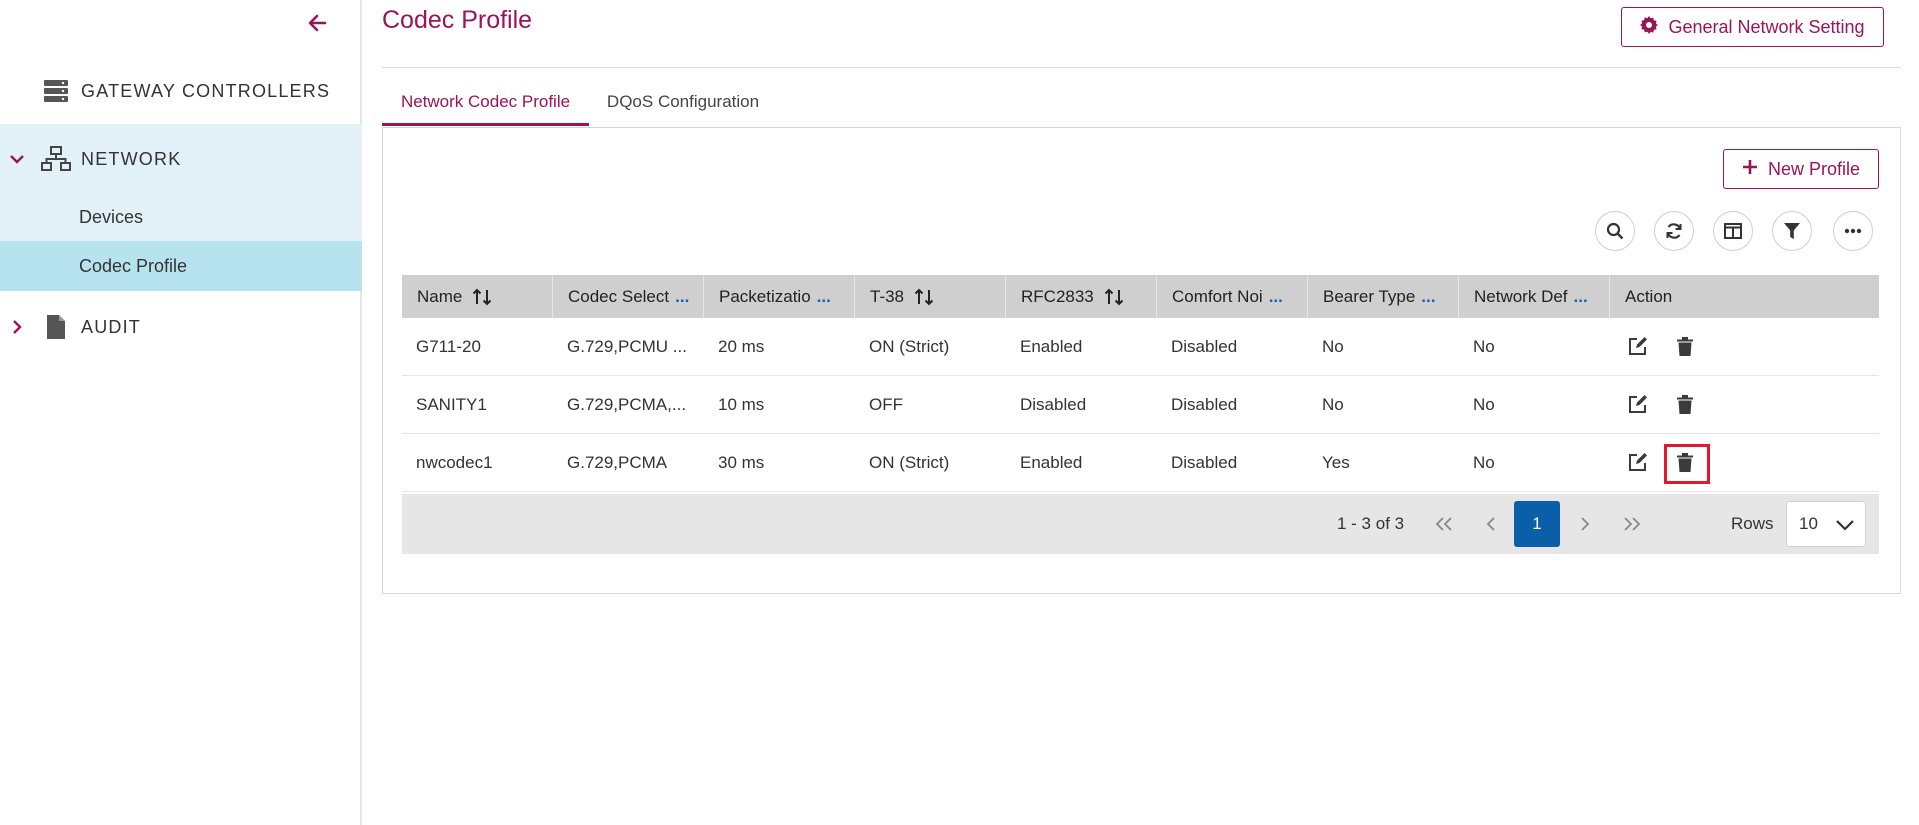 This screenshot has height=825, width=1919. Describe the element at coordinates (1649, 296) in the screenshot. I see `column-label: Action` at that location.